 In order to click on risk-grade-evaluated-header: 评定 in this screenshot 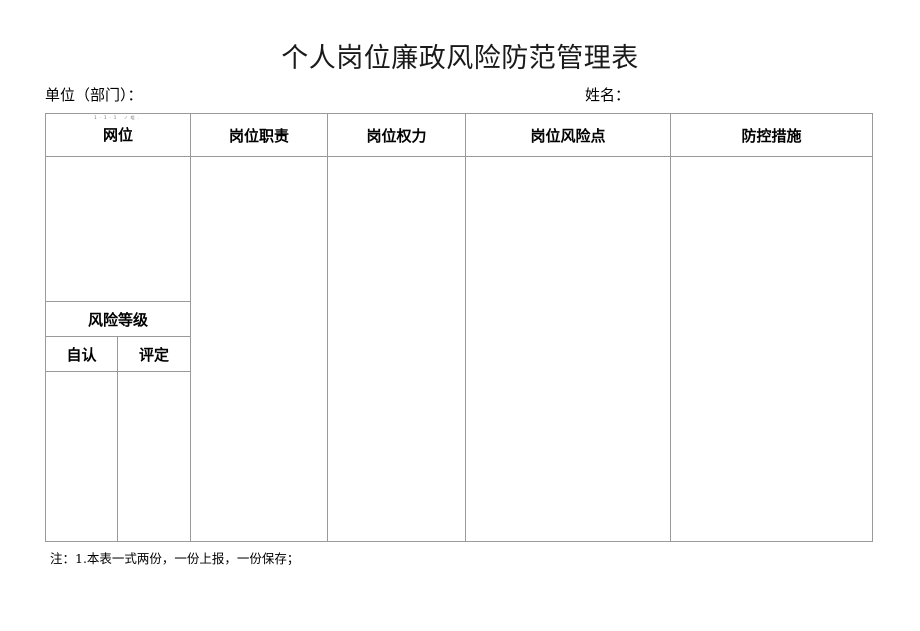, I will do `click(154, 354)`.